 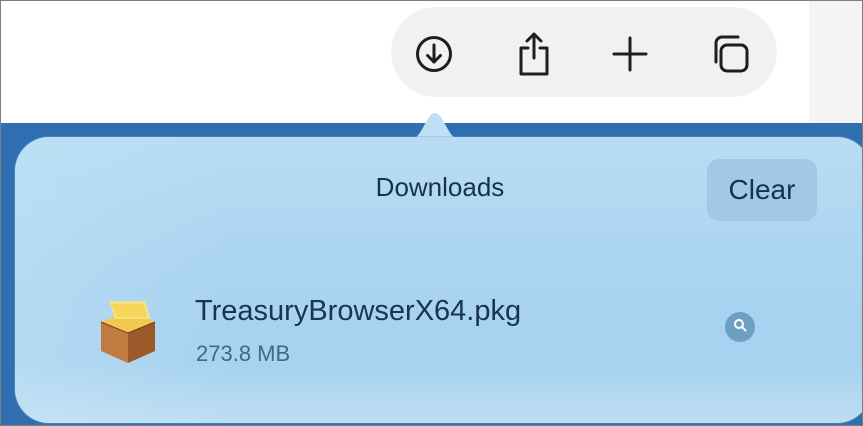 I want to click on download-file-size: 273.8 MB, so click(x=243, y=353).